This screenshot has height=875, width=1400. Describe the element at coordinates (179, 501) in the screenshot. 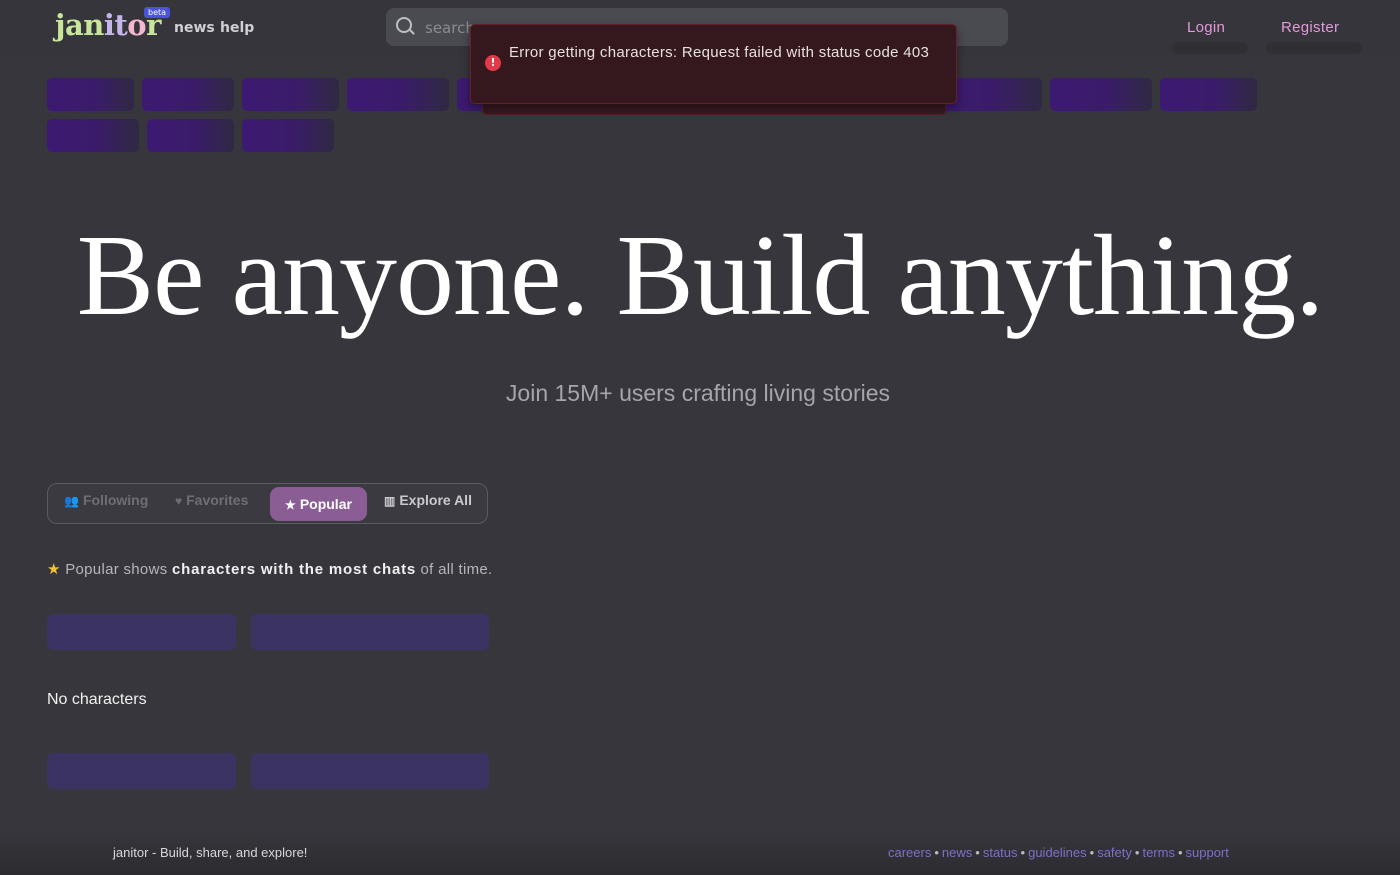

I see `heart-icon: ♥` at that location.